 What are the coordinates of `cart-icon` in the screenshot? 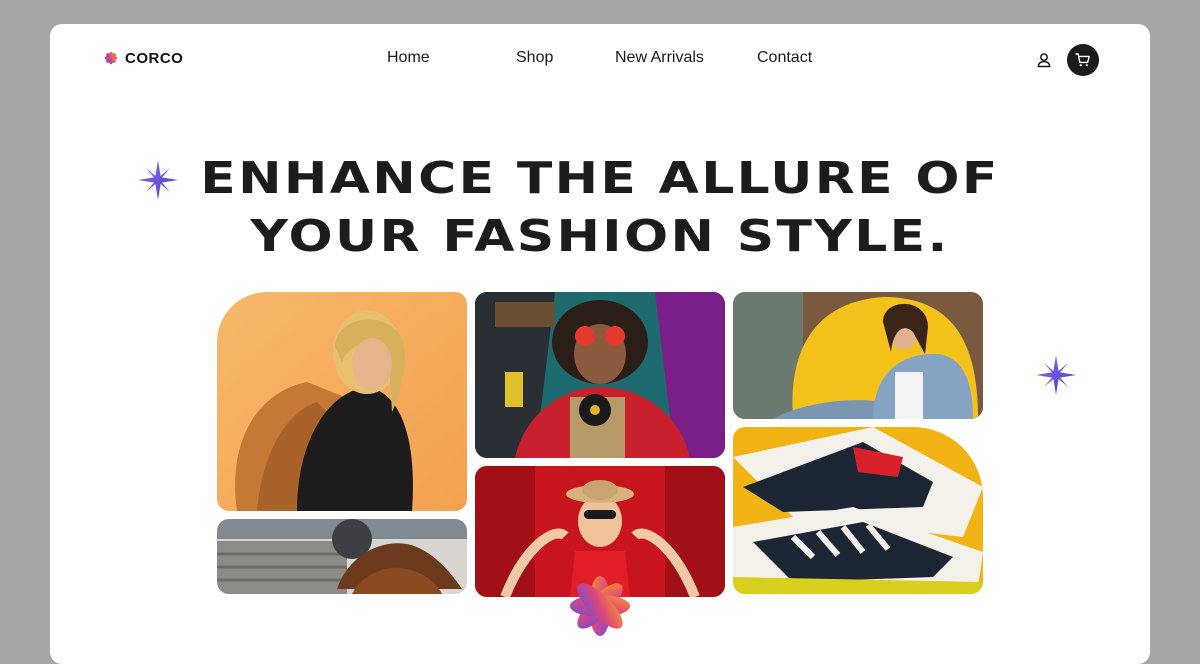 It's located at (1082, 60).